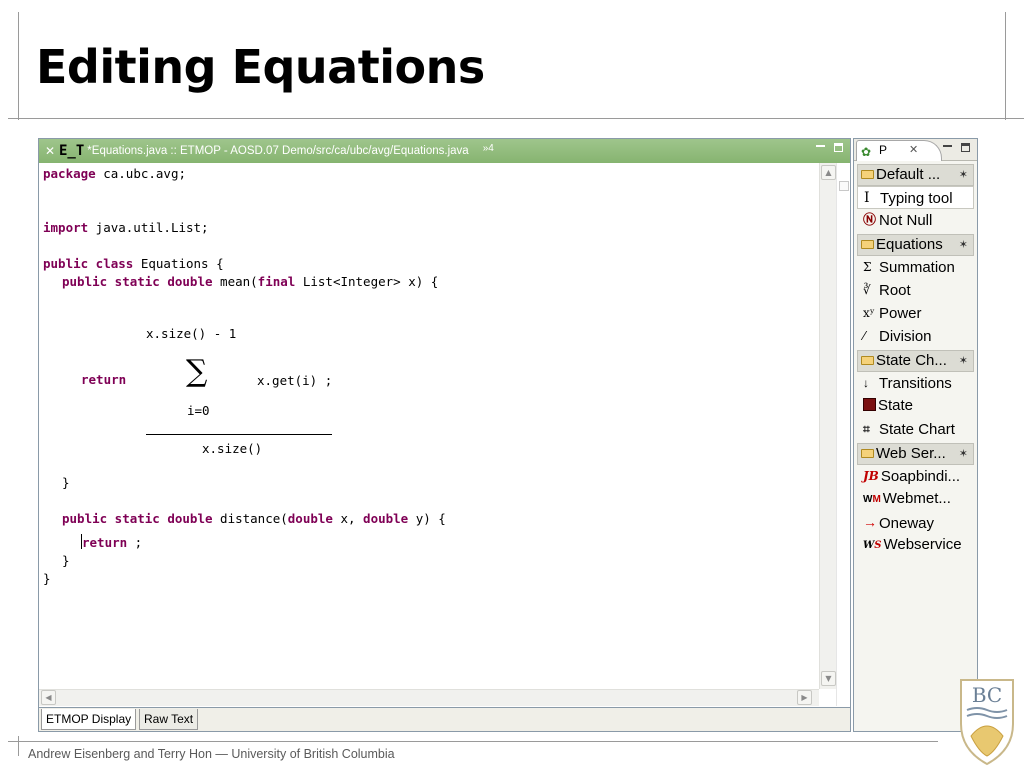 The width and height of the screenshot is (1024, 768). I want to click on sum-lower-limit: i=0, so click(198, 410).